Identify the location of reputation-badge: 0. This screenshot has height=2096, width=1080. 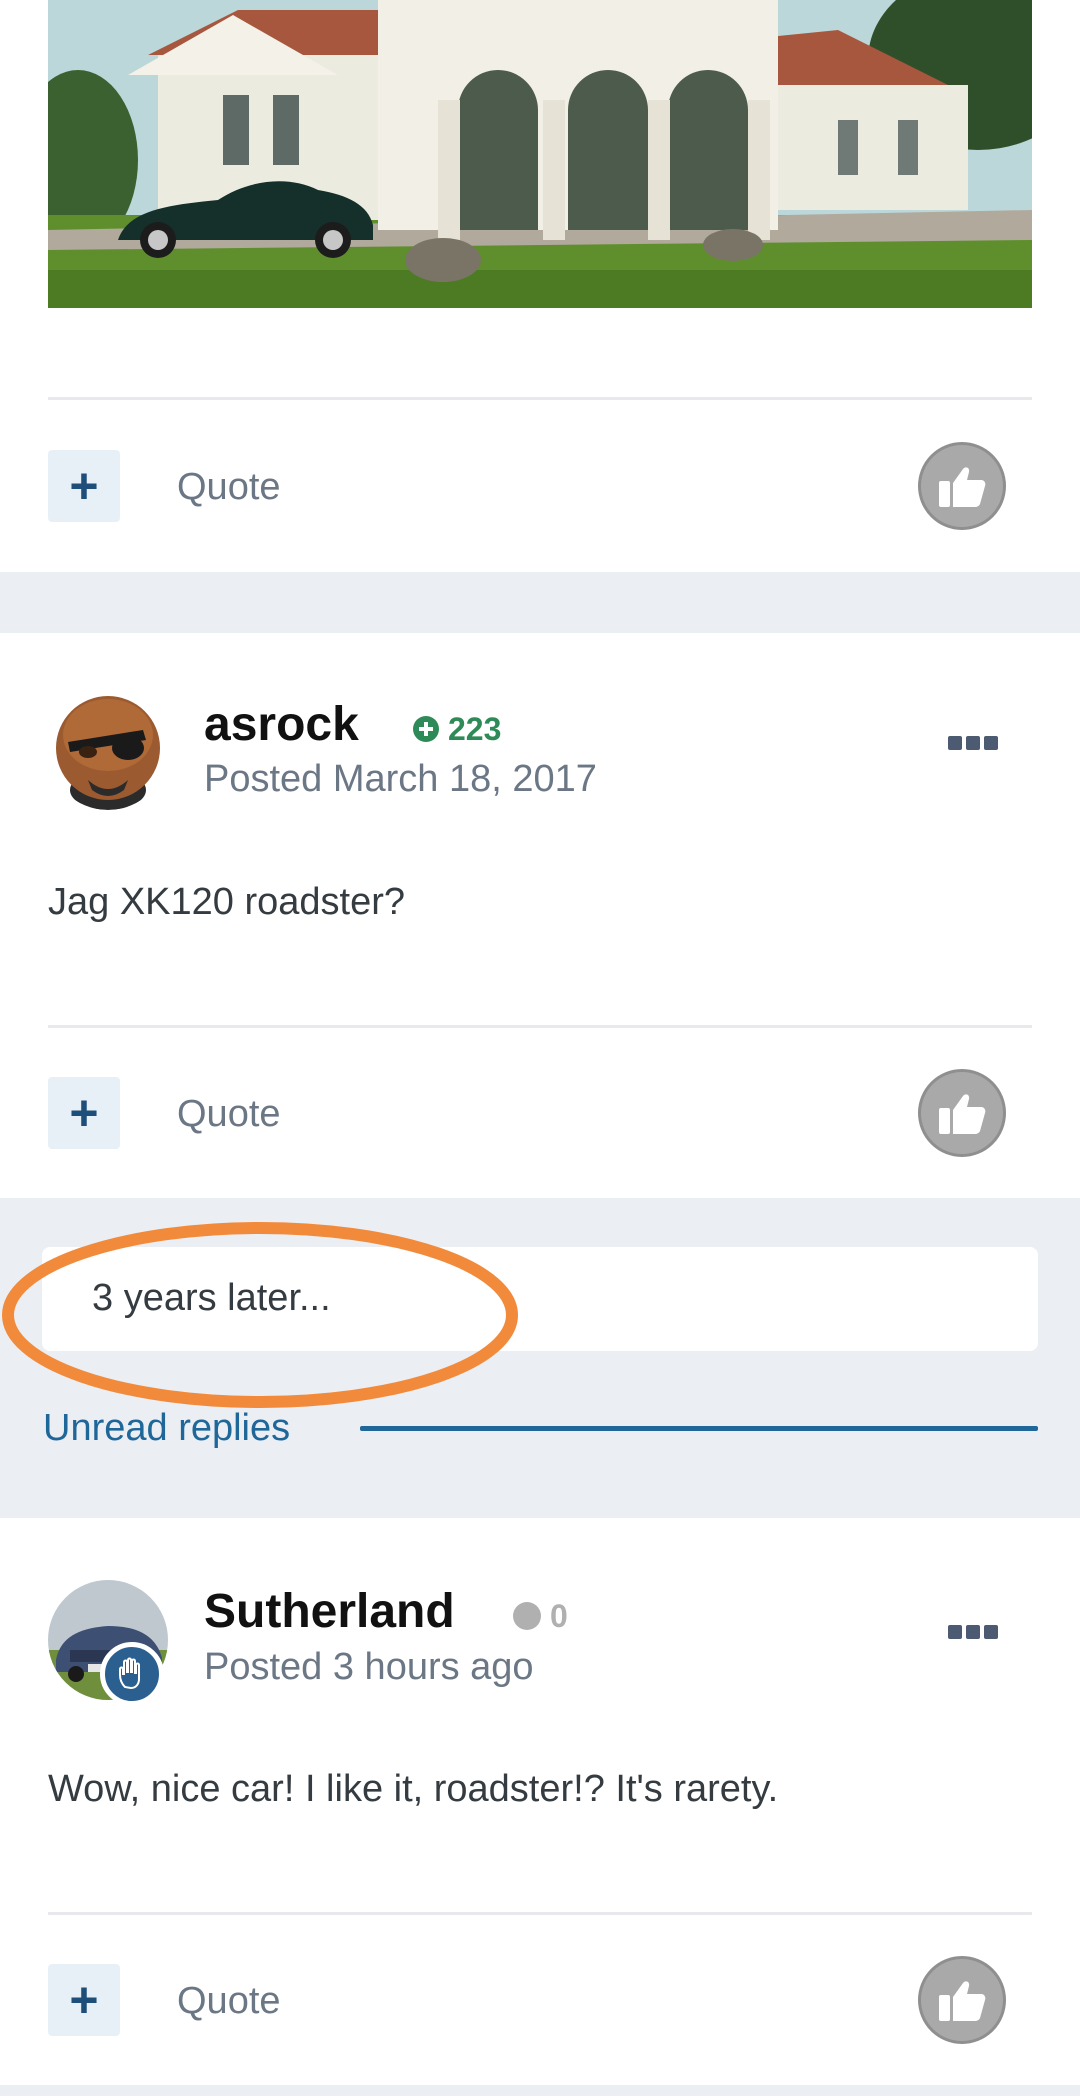
(540, 1616).